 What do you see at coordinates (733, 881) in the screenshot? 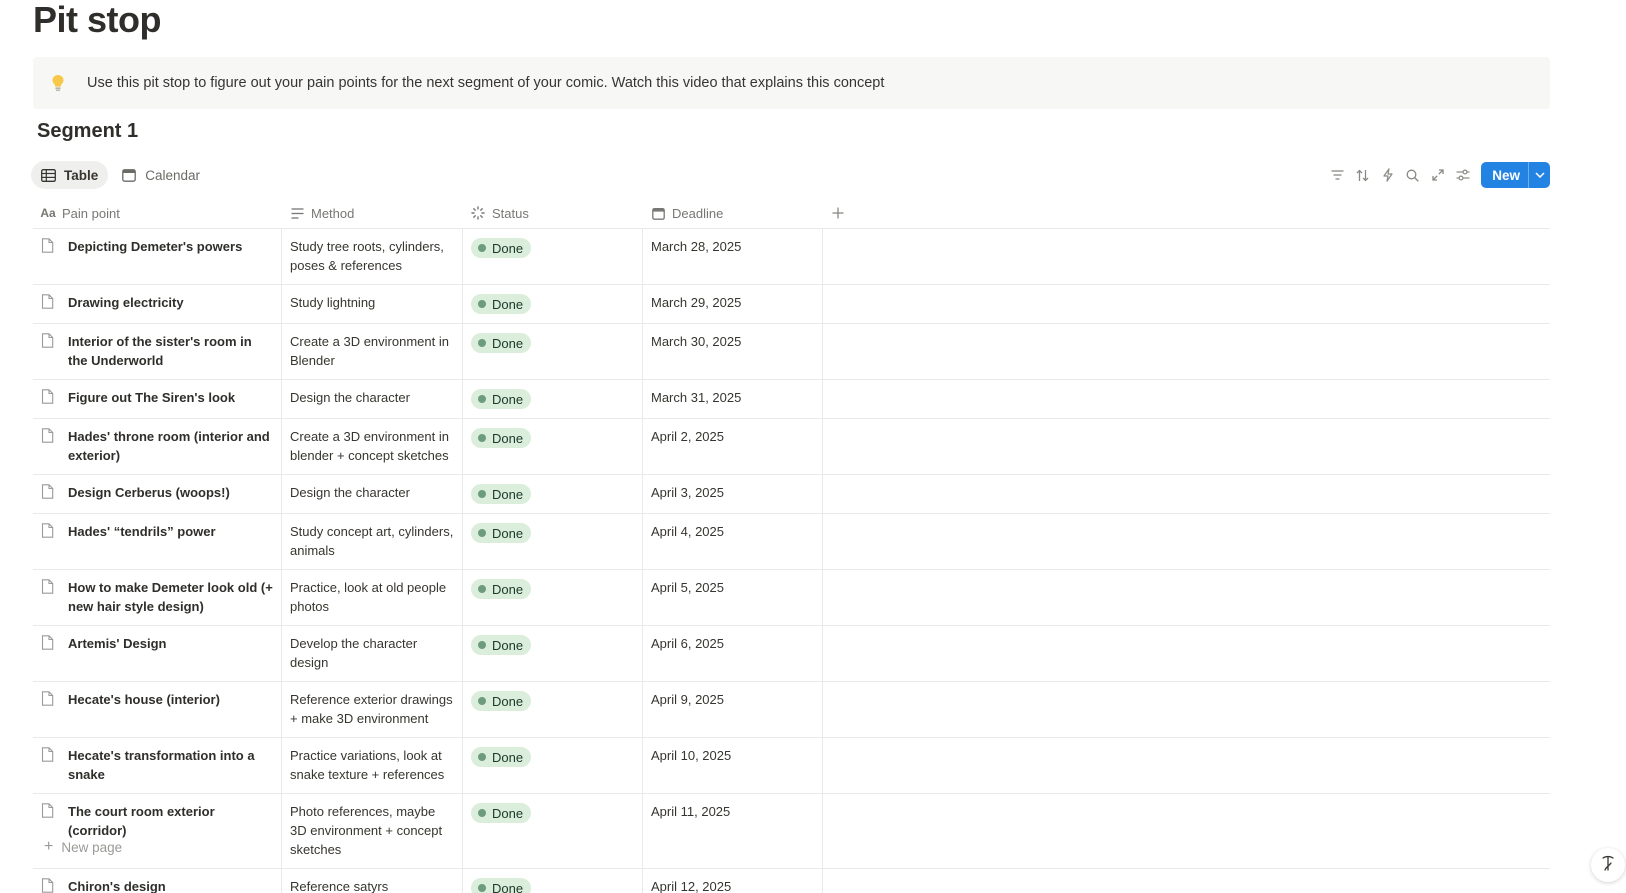
I see `cell-deadline: April 12, 2025` at bounding box center [733, 881].